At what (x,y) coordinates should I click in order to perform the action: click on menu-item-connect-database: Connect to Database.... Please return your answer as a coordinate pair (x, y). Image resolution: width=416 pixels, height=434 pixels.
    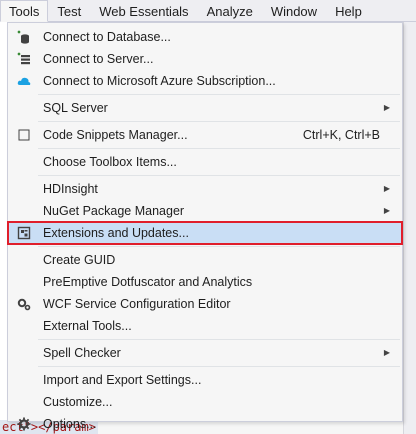
    Looking at the image, I should click on (205, 37).